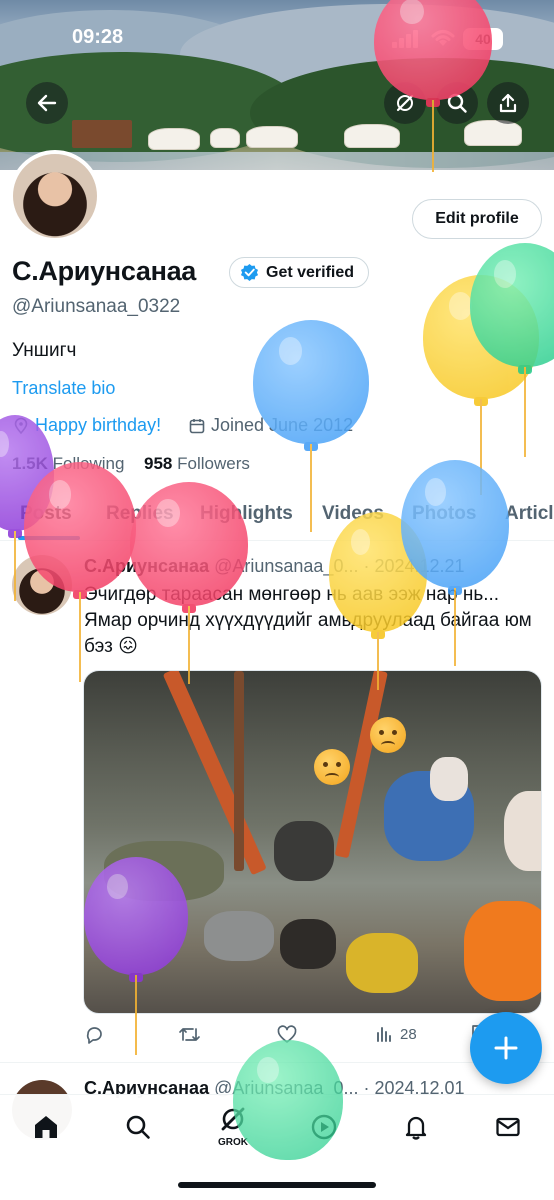 The width and height of the screenshot is (554, 1200). I want to click on post-author-avatar, so click(42, 585).